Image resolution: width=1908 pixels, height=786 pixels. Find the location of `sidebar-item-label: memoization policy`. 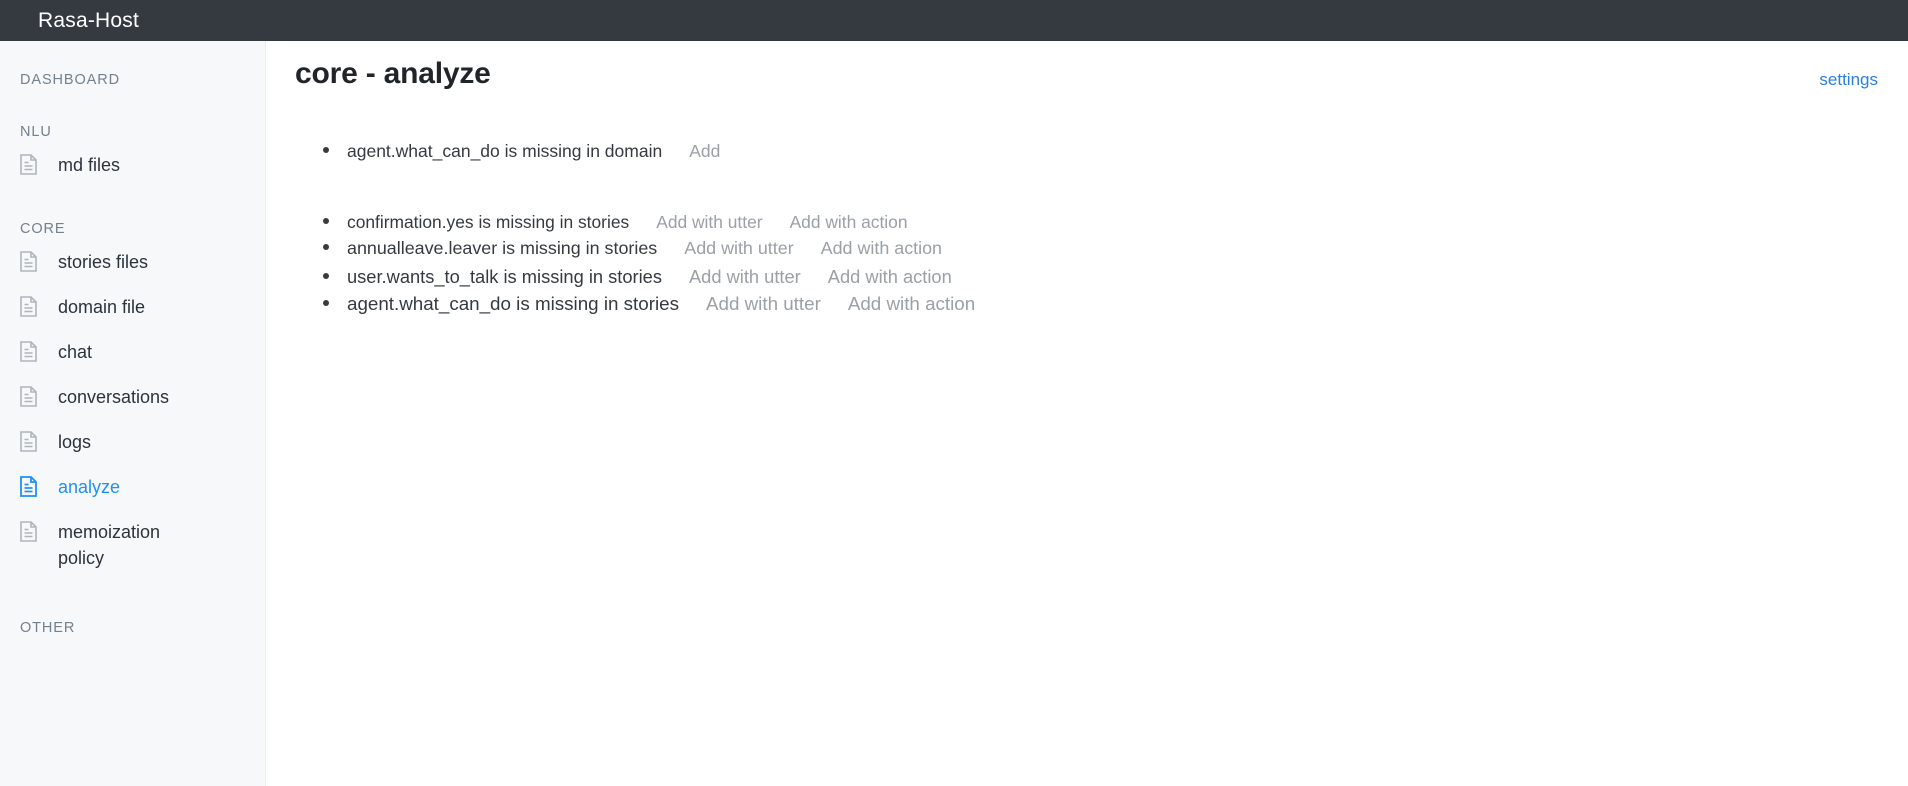

sidebar-item-label: memoization policy is located at coordinates (109, 545).